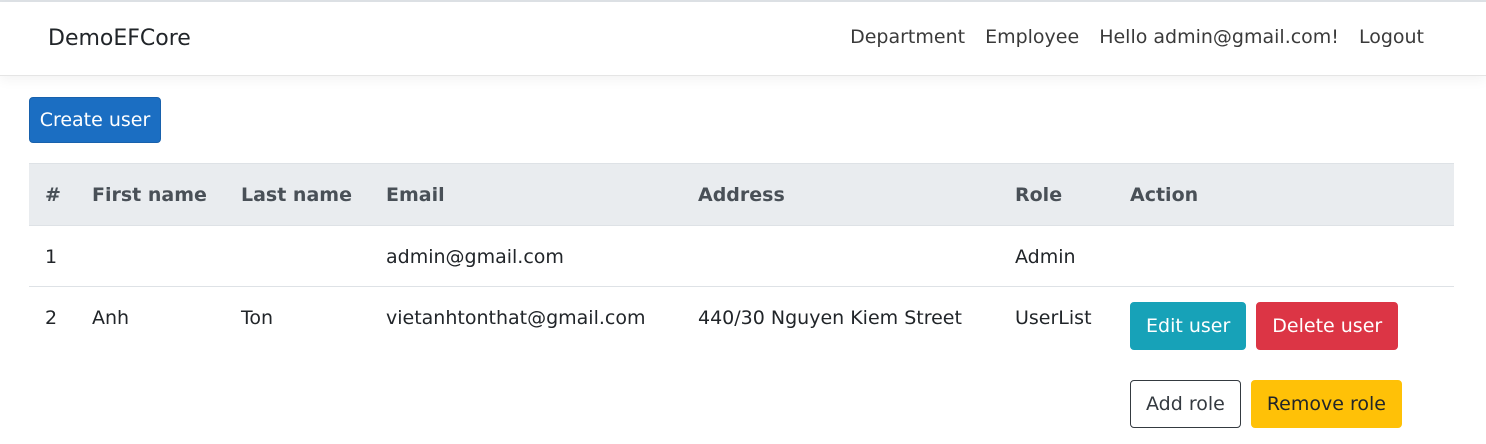  Describe the element at coordinates (1188, 326) in the screenshot. I see `edit-user-button: Edit user` at that location.